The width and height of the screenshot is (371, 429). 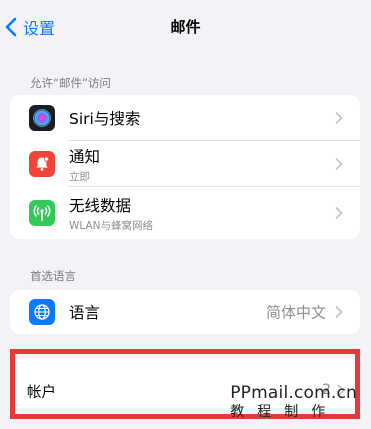 I want to click on allow-access-header: 允许“邮件”访问, so click(x=70, y=83).